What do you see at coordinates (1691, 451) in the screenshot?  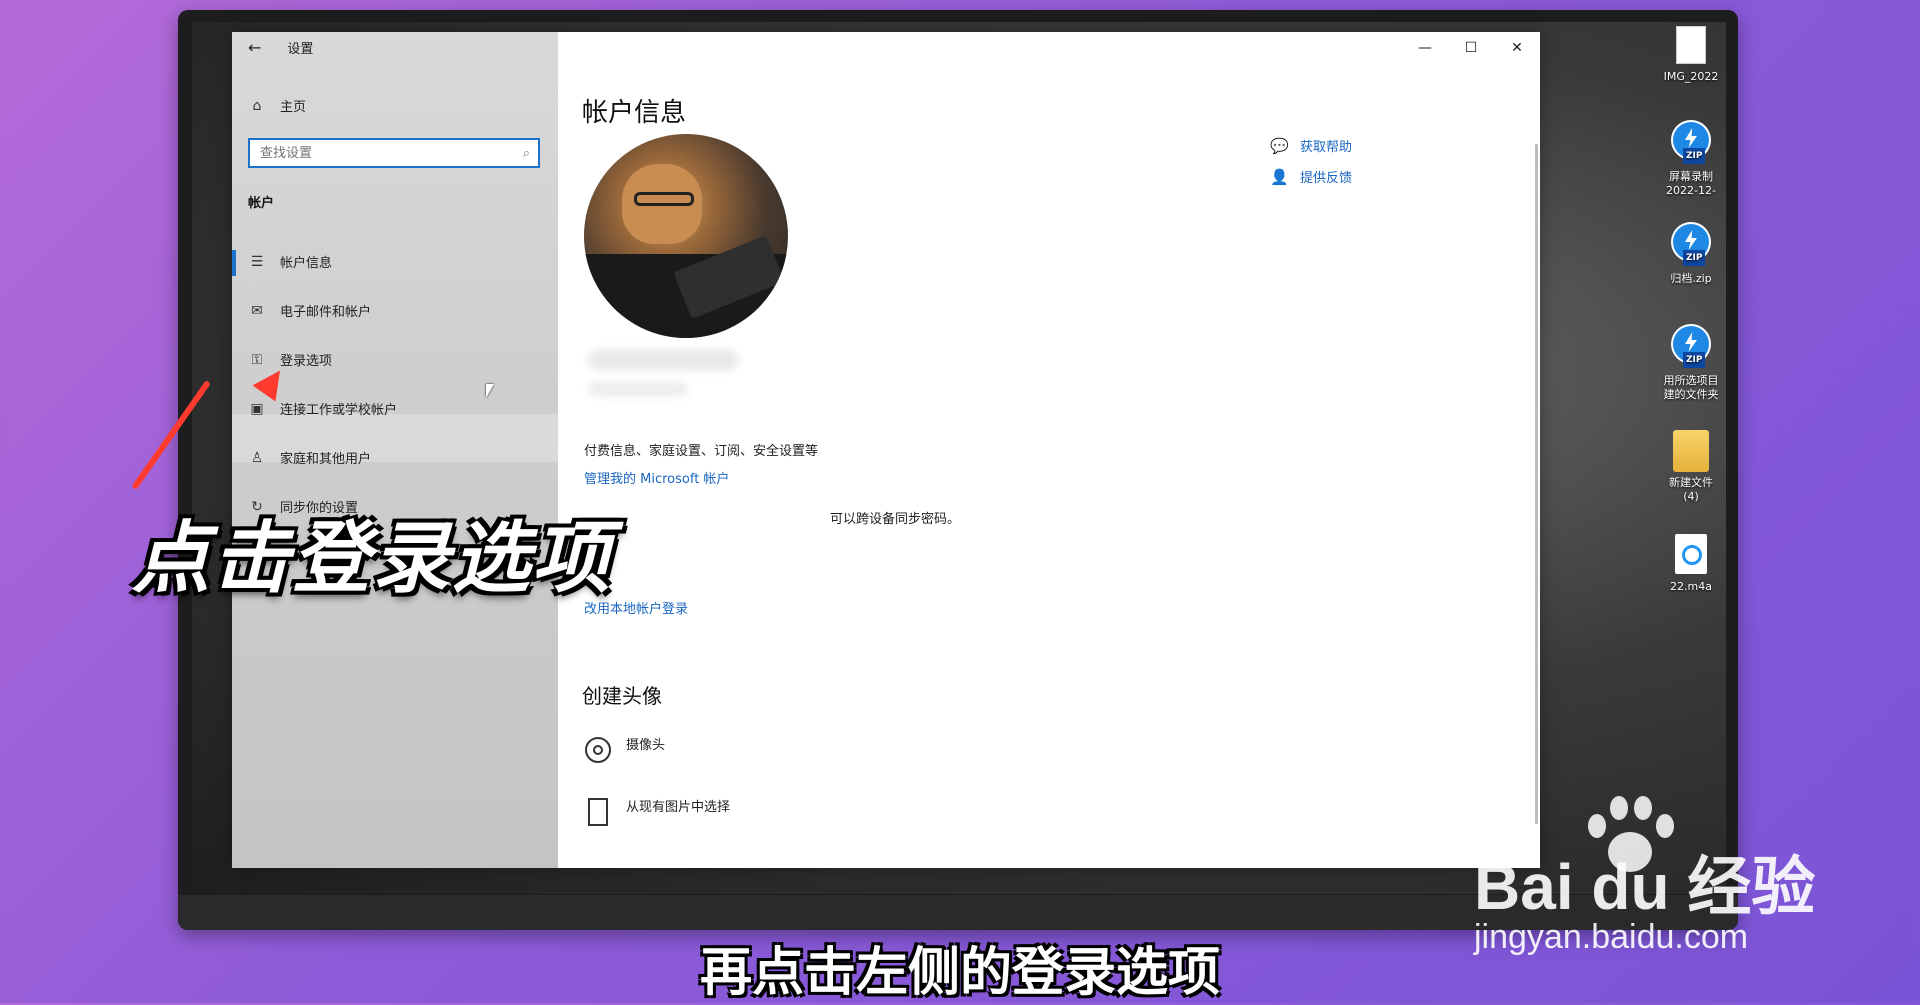 I see `folder-icon` at bounding box center [1691, 451].